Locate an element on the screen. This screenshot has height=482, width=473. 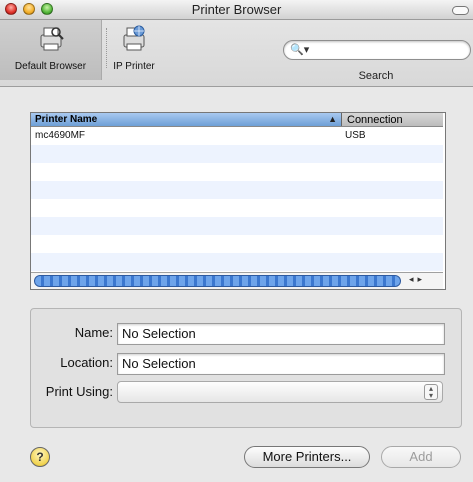
name-field: No Selection is located at coordinates (281, 334).